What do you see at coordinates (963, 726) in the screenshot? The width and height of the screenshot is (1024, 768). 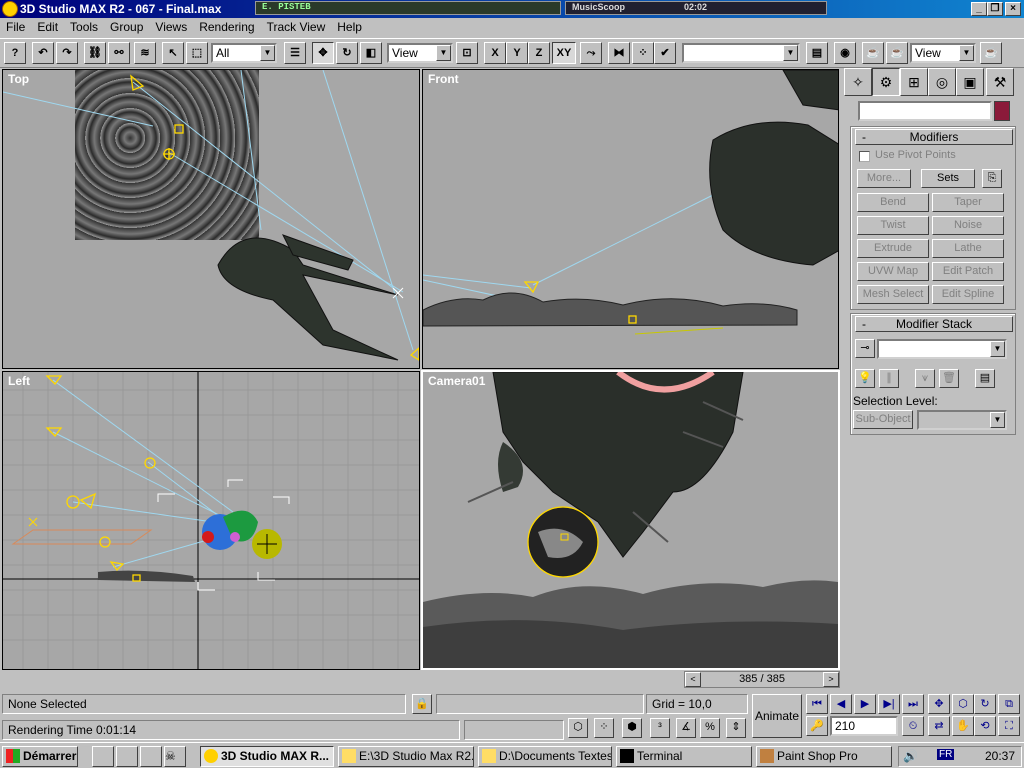 I see `pan-hand-icon: ✋` at bounding box center [963, 726].